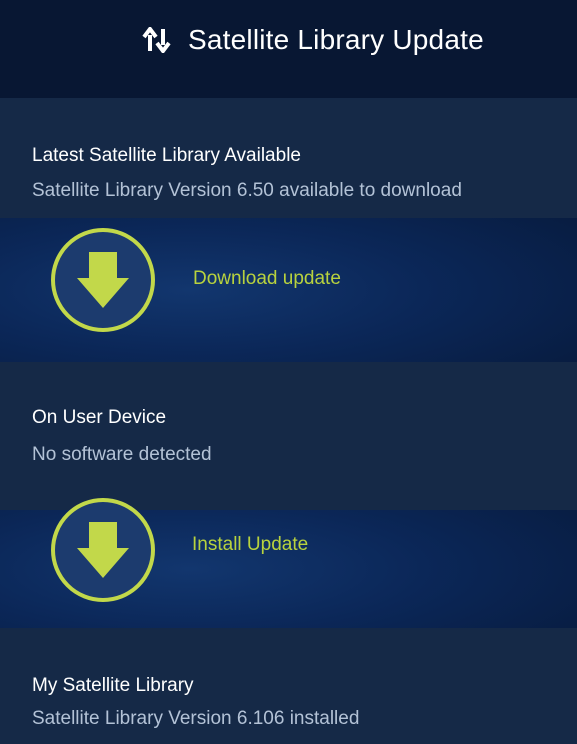 This screenshot has width=577, height=744. I want to click on page-title: Satellite Library Update, so click(336, 39).